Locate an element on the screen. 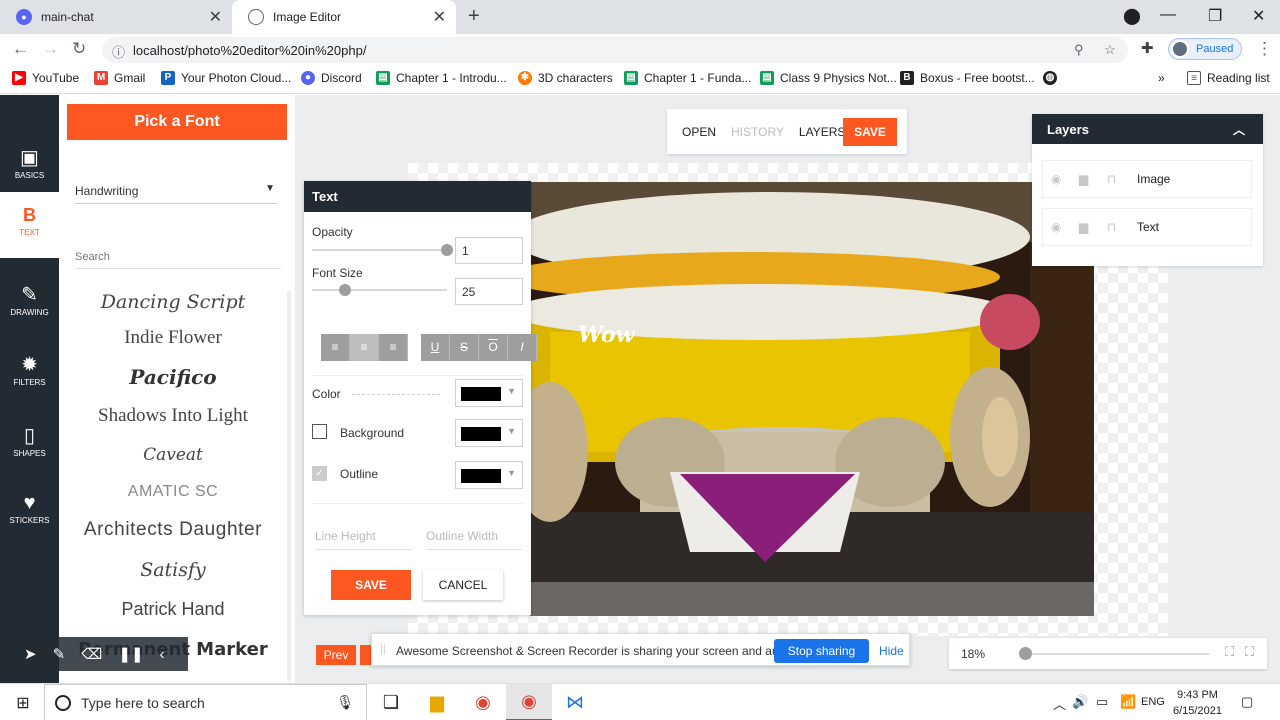 Image resolution: width=1280 pixels, height=720 pixels. background-color-picker: ▼ is located at coordinates (489, 433).